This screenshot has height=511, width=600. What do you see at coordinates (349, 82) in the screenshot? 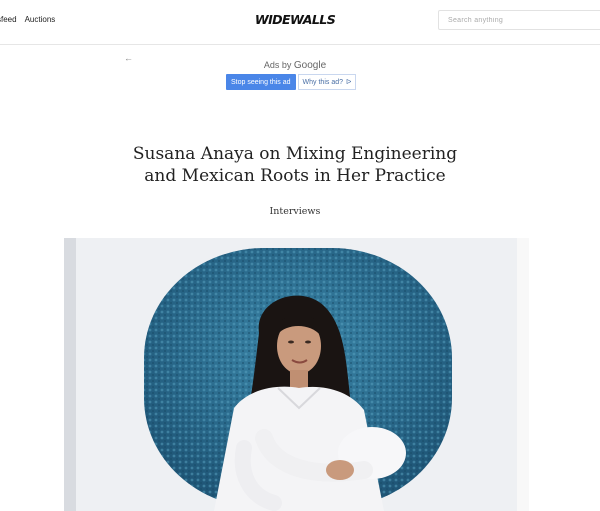
I see `info-arrow-icon: ᐅ` at bounding box center [349, 82].